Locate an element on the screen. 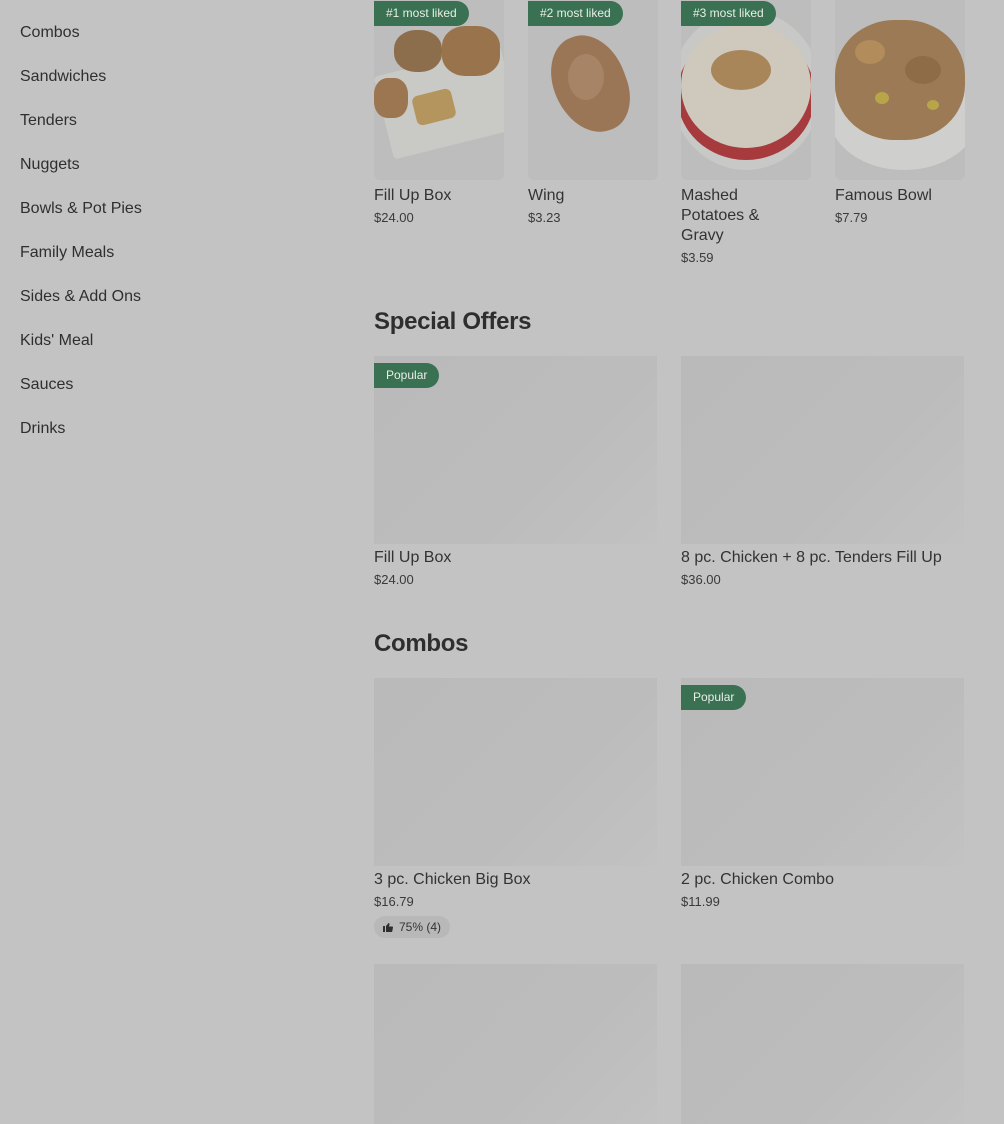 The width and height of the screenshot is (1004, 1124). item-price: $16.79 is located at coordinates (394, 901).